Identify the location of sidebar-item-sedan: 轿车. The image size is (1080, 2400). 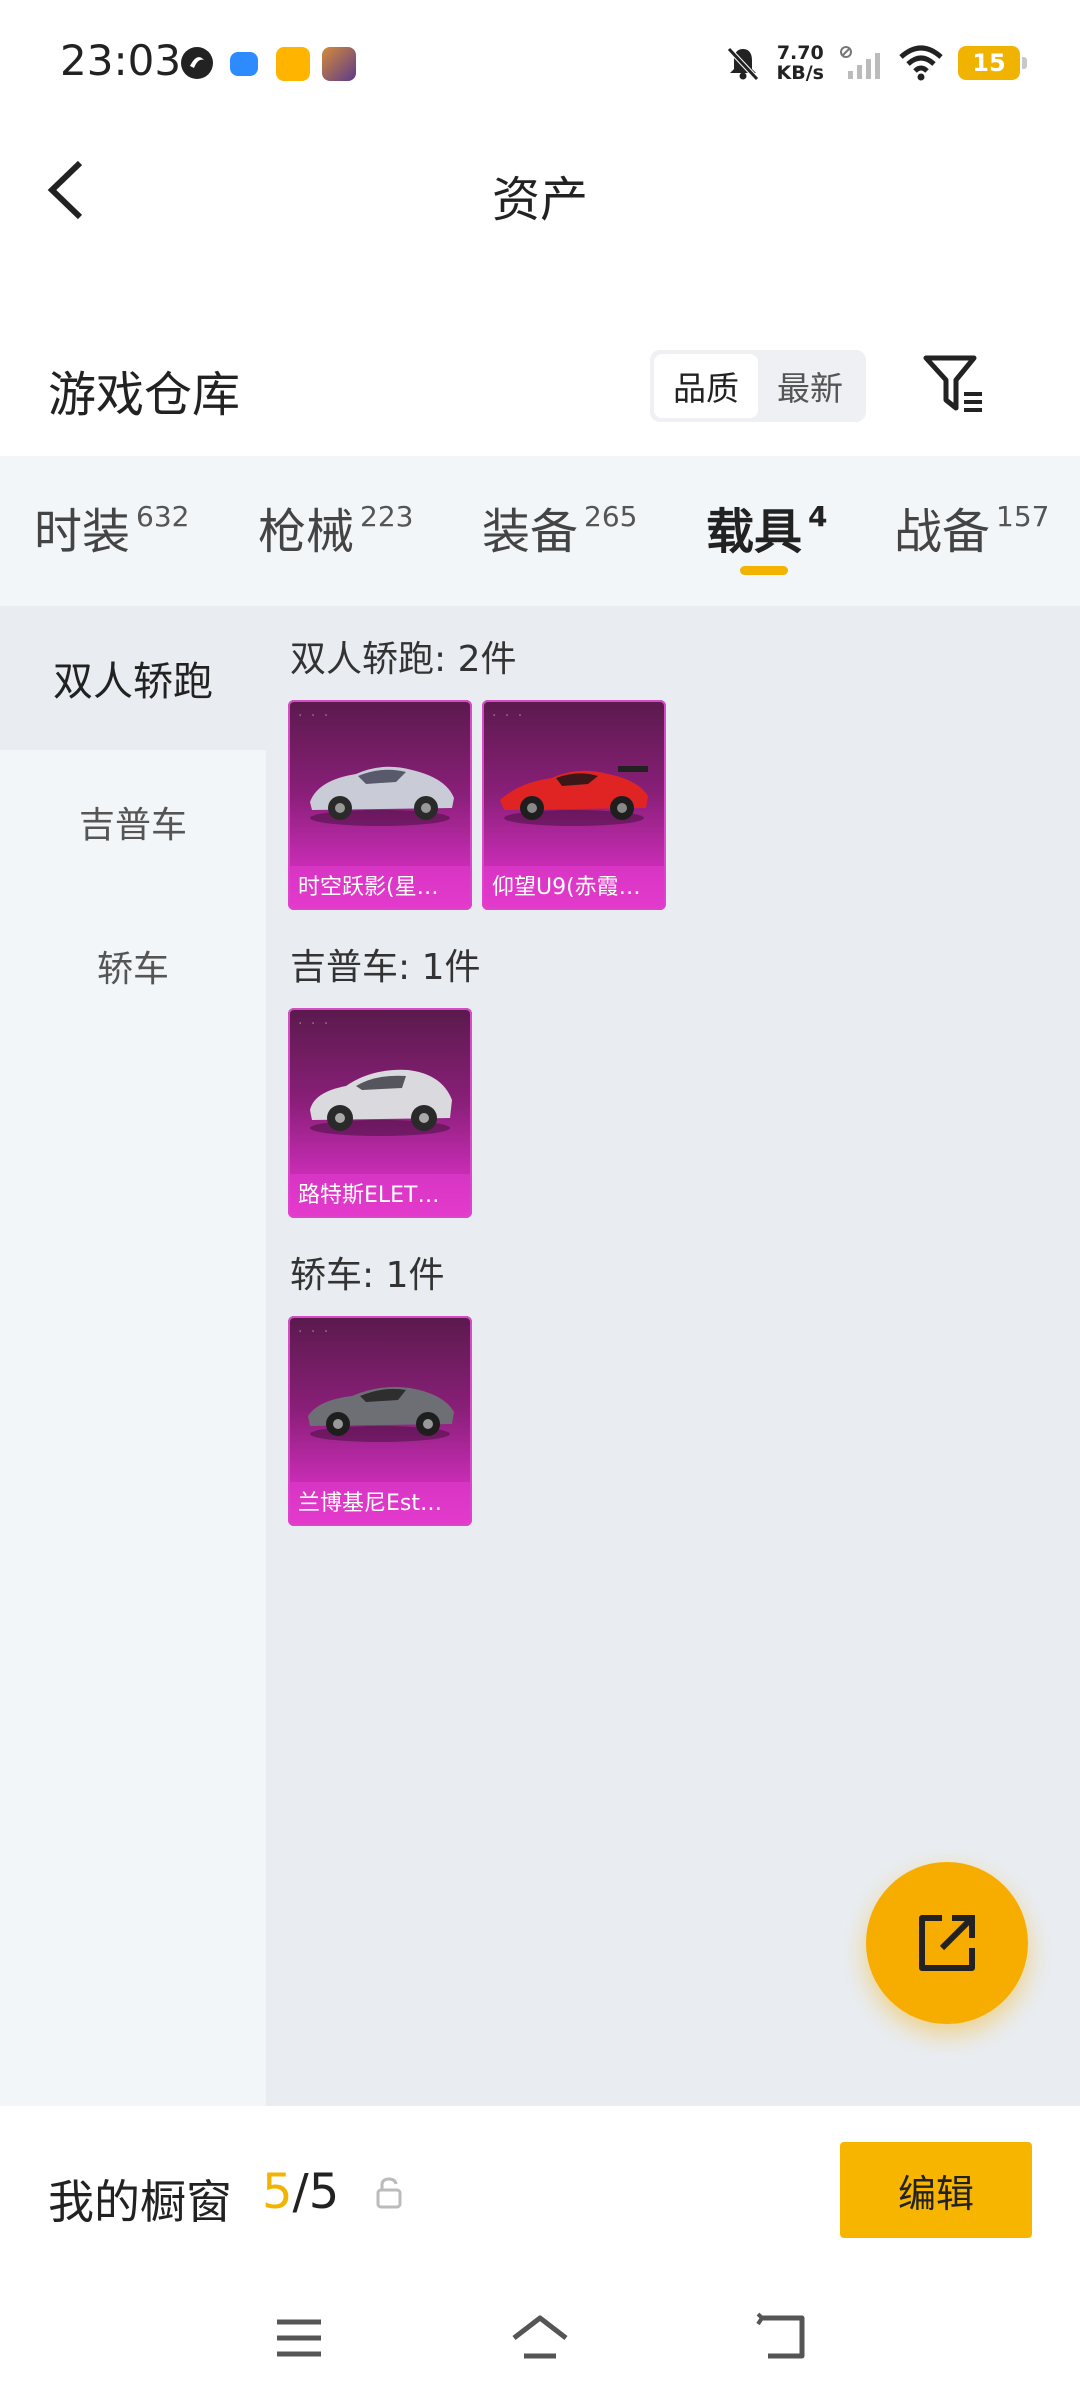
(133, 966).